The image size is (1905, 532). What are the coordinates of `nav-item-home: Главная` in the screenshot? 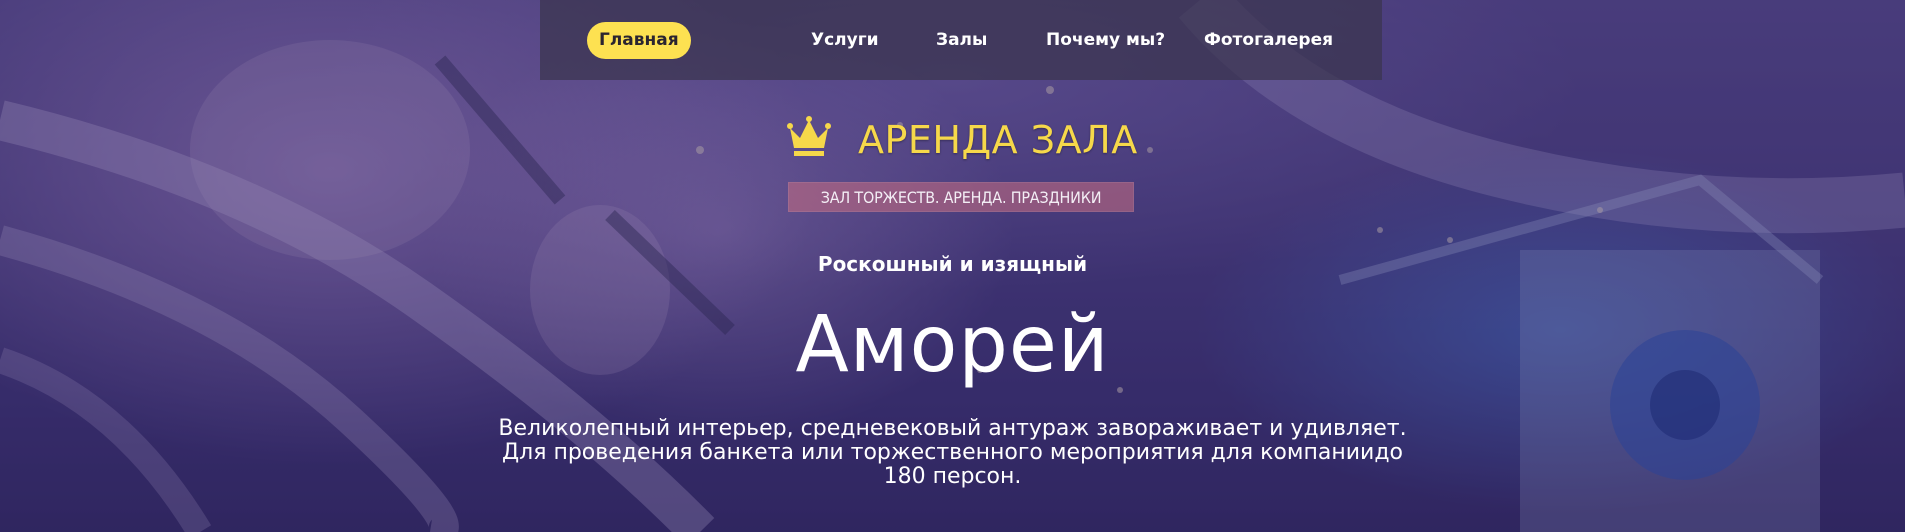 It's located at (639, 40).